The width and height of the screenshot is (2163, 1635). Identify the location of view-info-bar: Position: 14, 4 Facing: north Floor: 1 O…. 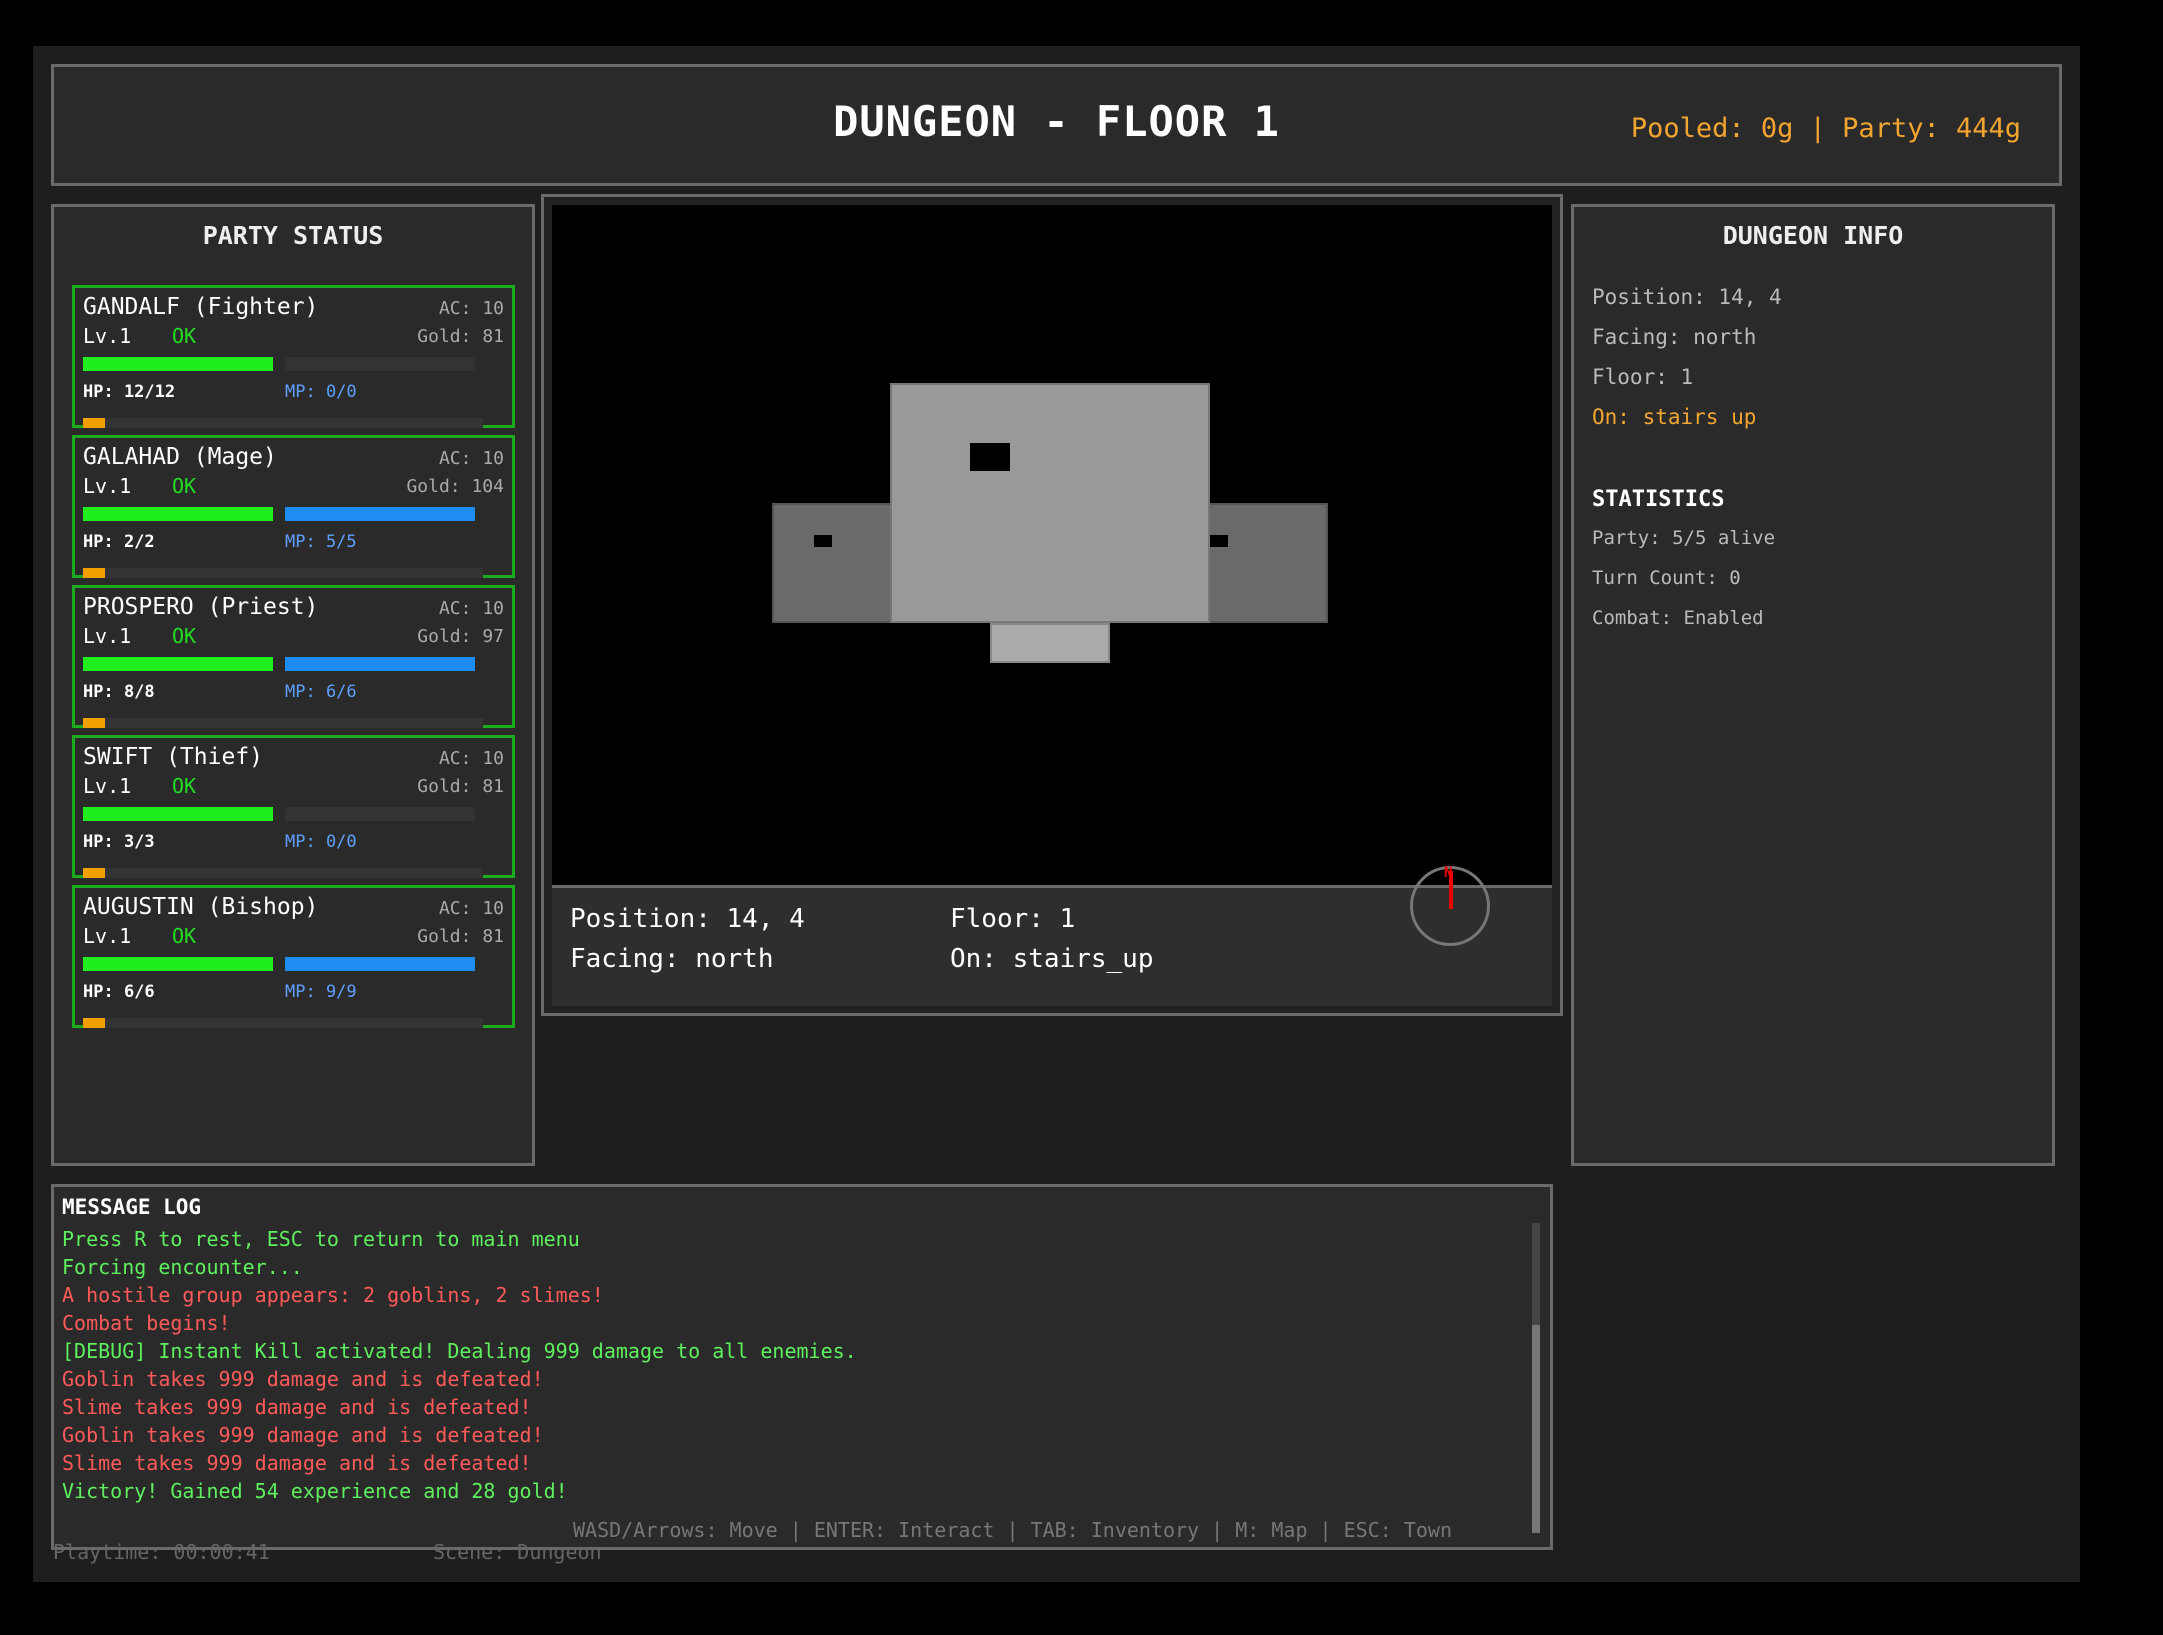
(1052, 935).